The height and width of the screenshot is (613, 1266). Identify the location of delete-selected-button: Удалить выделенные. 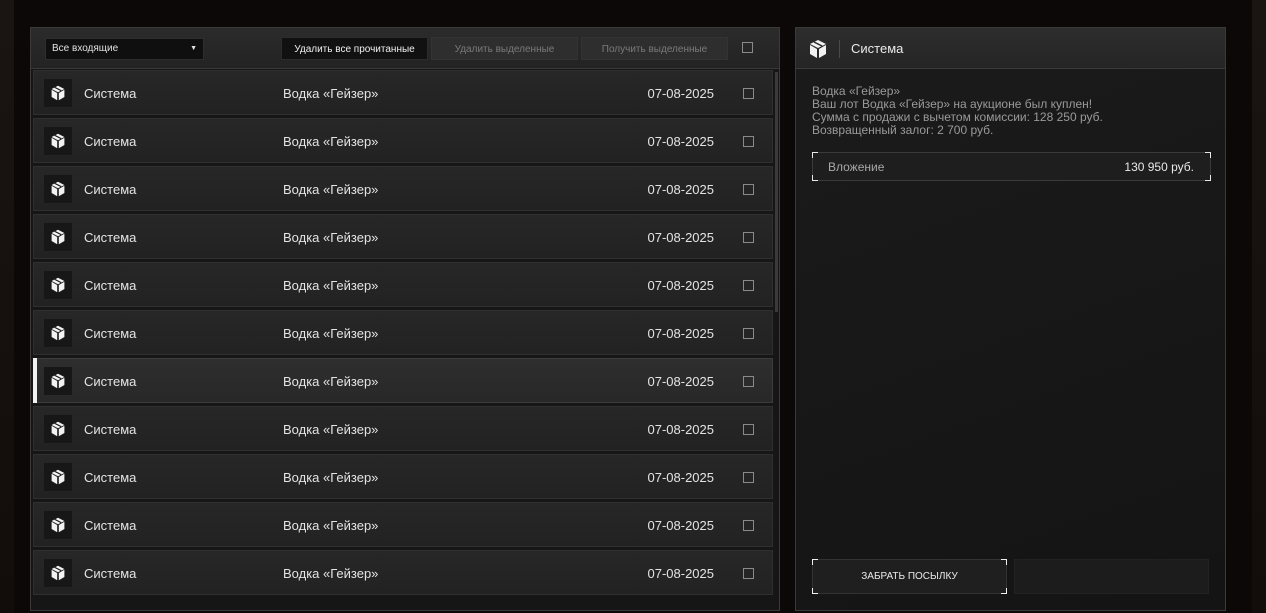
(504, 48).